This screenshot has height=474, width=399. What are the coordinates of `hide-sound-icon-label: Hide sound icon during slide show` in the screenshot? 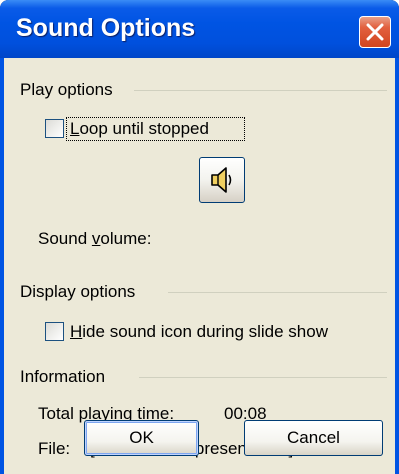 It's located at (199, 332).